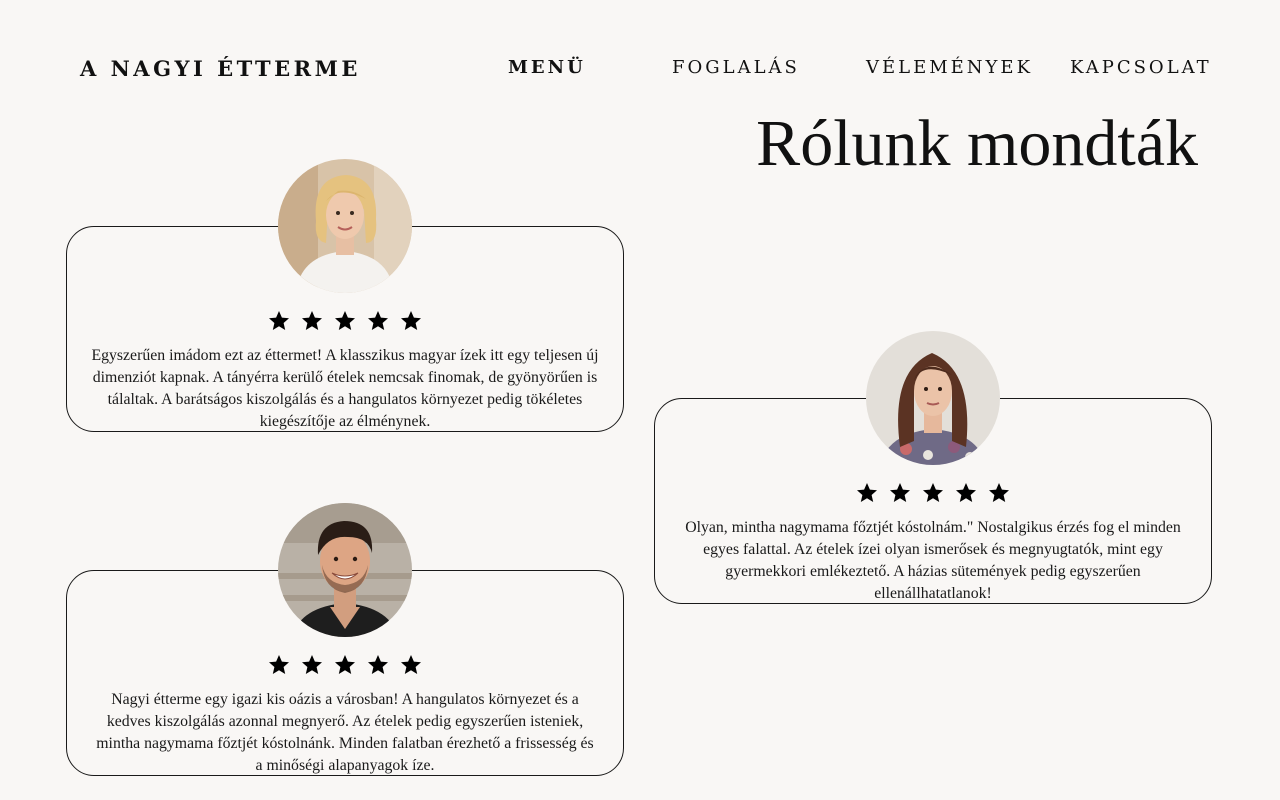 This screenshot has width=1280, height=800. What do you see at coordinates (547, 67) in the screenshot?
I see `nav-item-menu: MENÜ` at bounding box center [547, 67].